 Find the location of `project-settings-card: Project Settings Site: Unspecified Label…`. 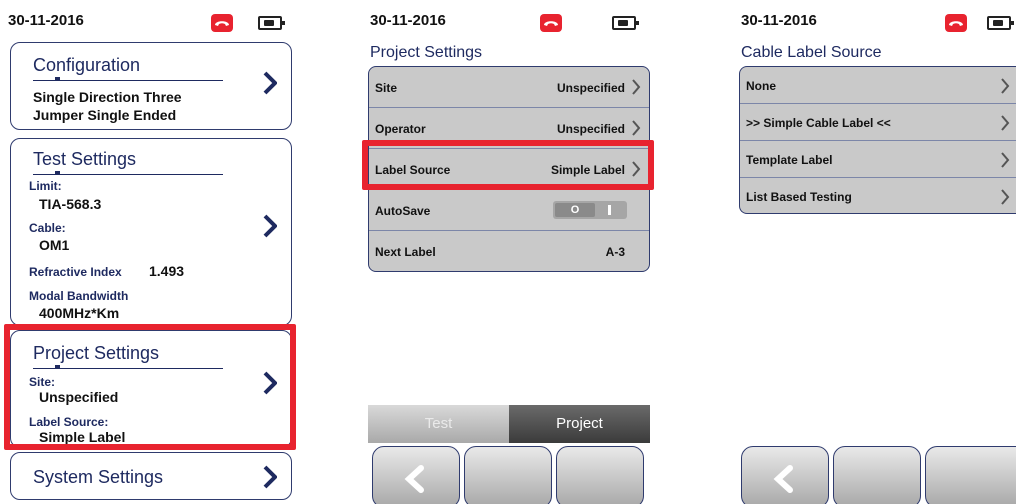

project-settings-card: Project Settings Site: Unspecified Label… is located at coordinates (151, 389).